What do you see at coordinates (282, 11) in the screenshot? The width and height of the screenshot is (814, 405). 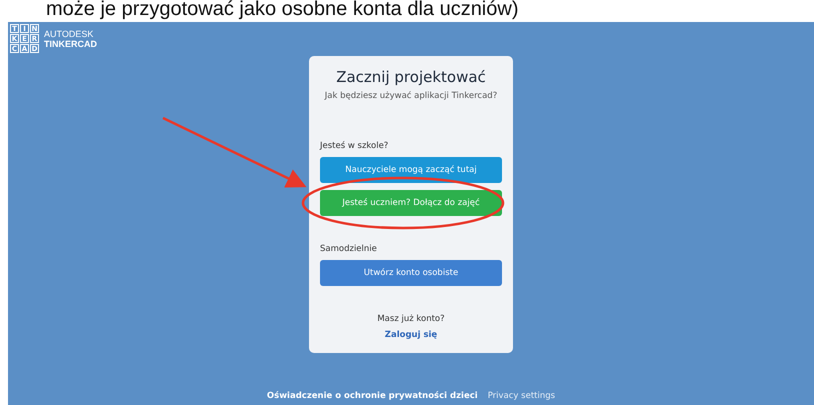 I see `document-text: może je przygotować jako osobne konta dla uczniów)` at bounding box center [282, 11].